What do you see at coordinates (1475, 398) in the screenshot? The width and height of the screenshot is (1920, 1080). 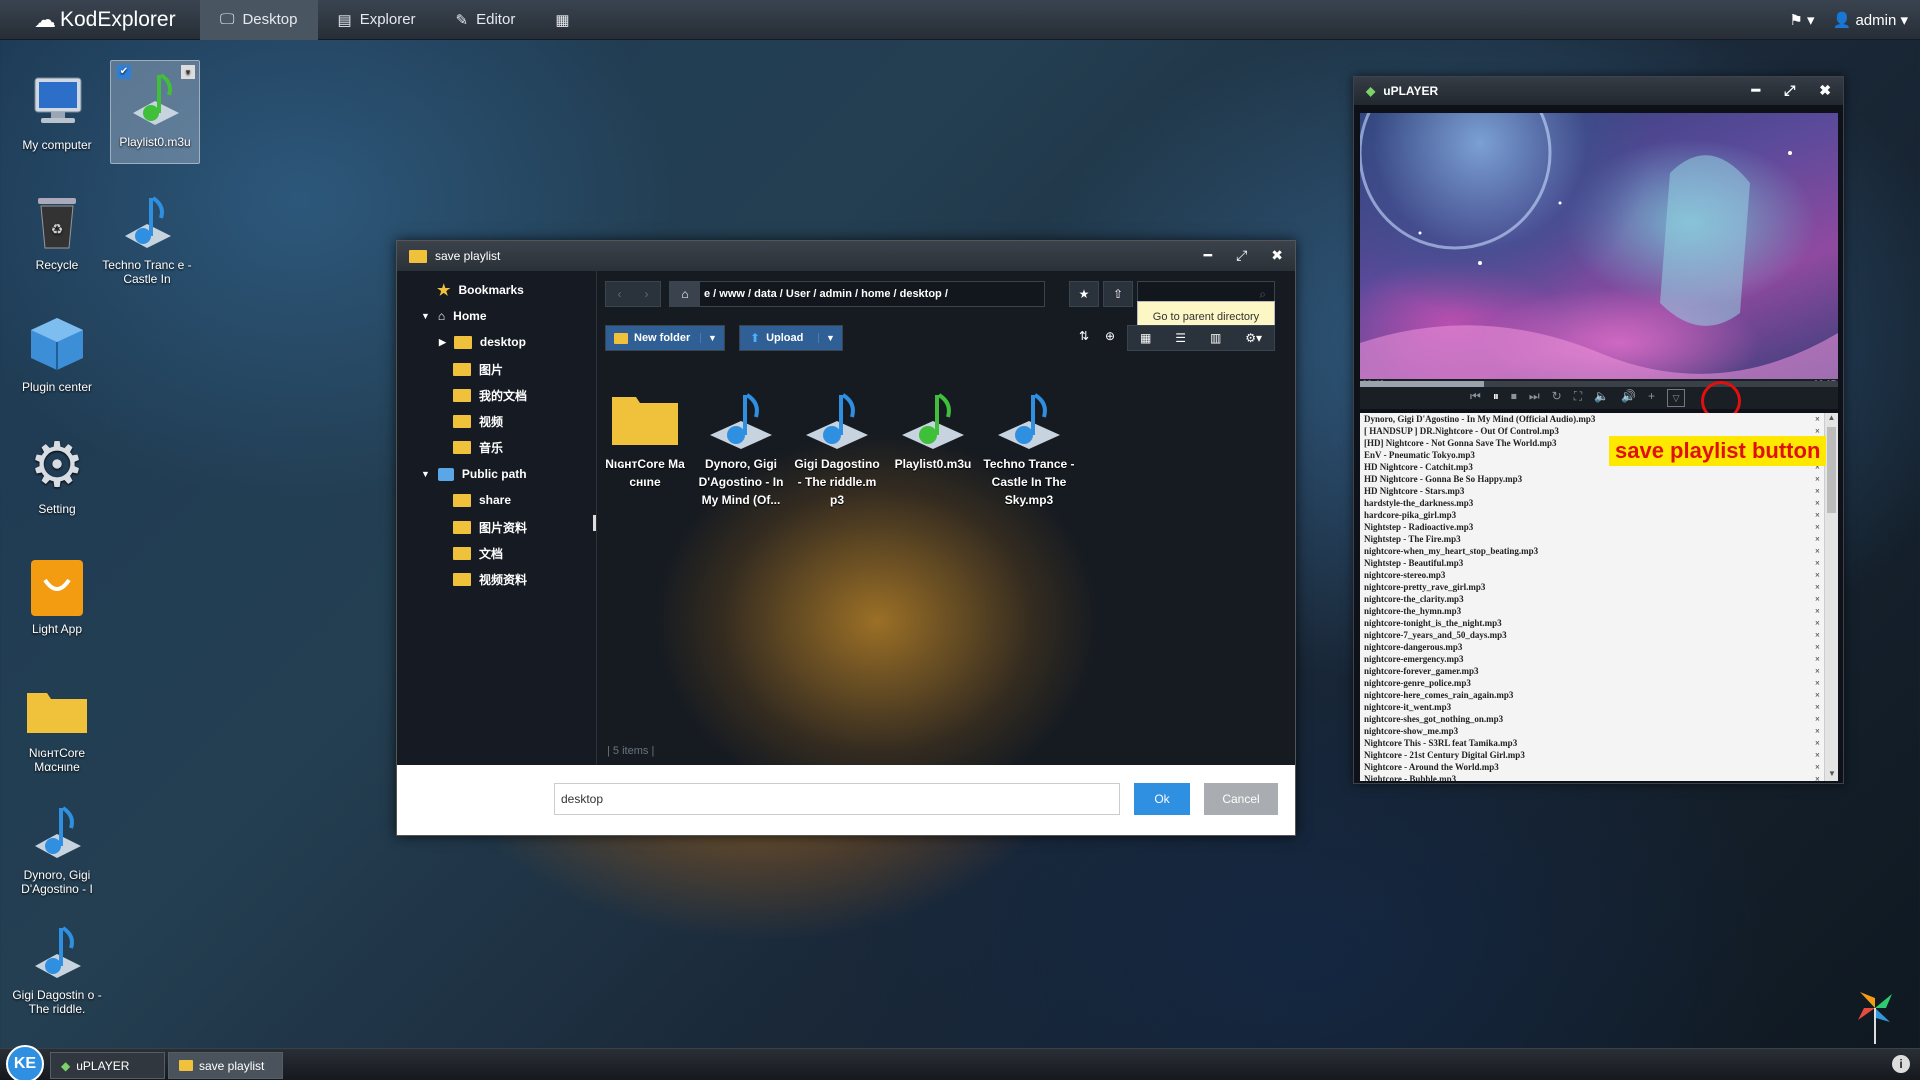 I see `previous-icon: ⏮` at bounding box center [1475, 398].